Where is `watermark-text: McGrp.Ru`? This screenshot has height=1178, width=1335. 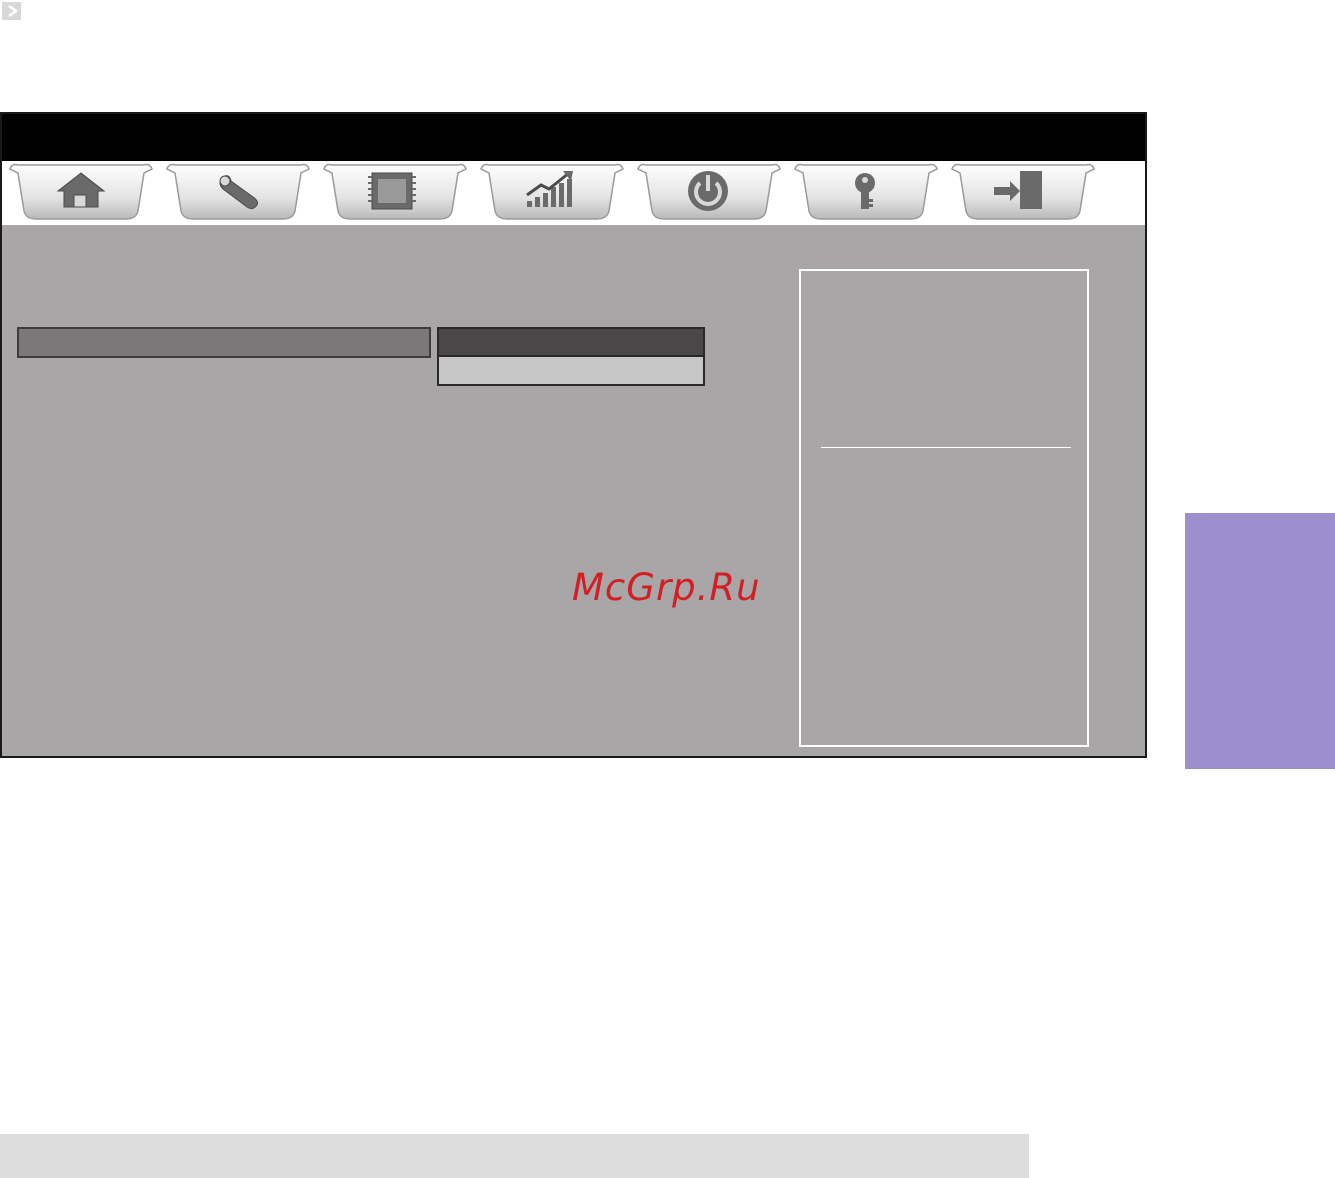
watermark-text: McGrp.Ru is located at coordinates (666, 587).